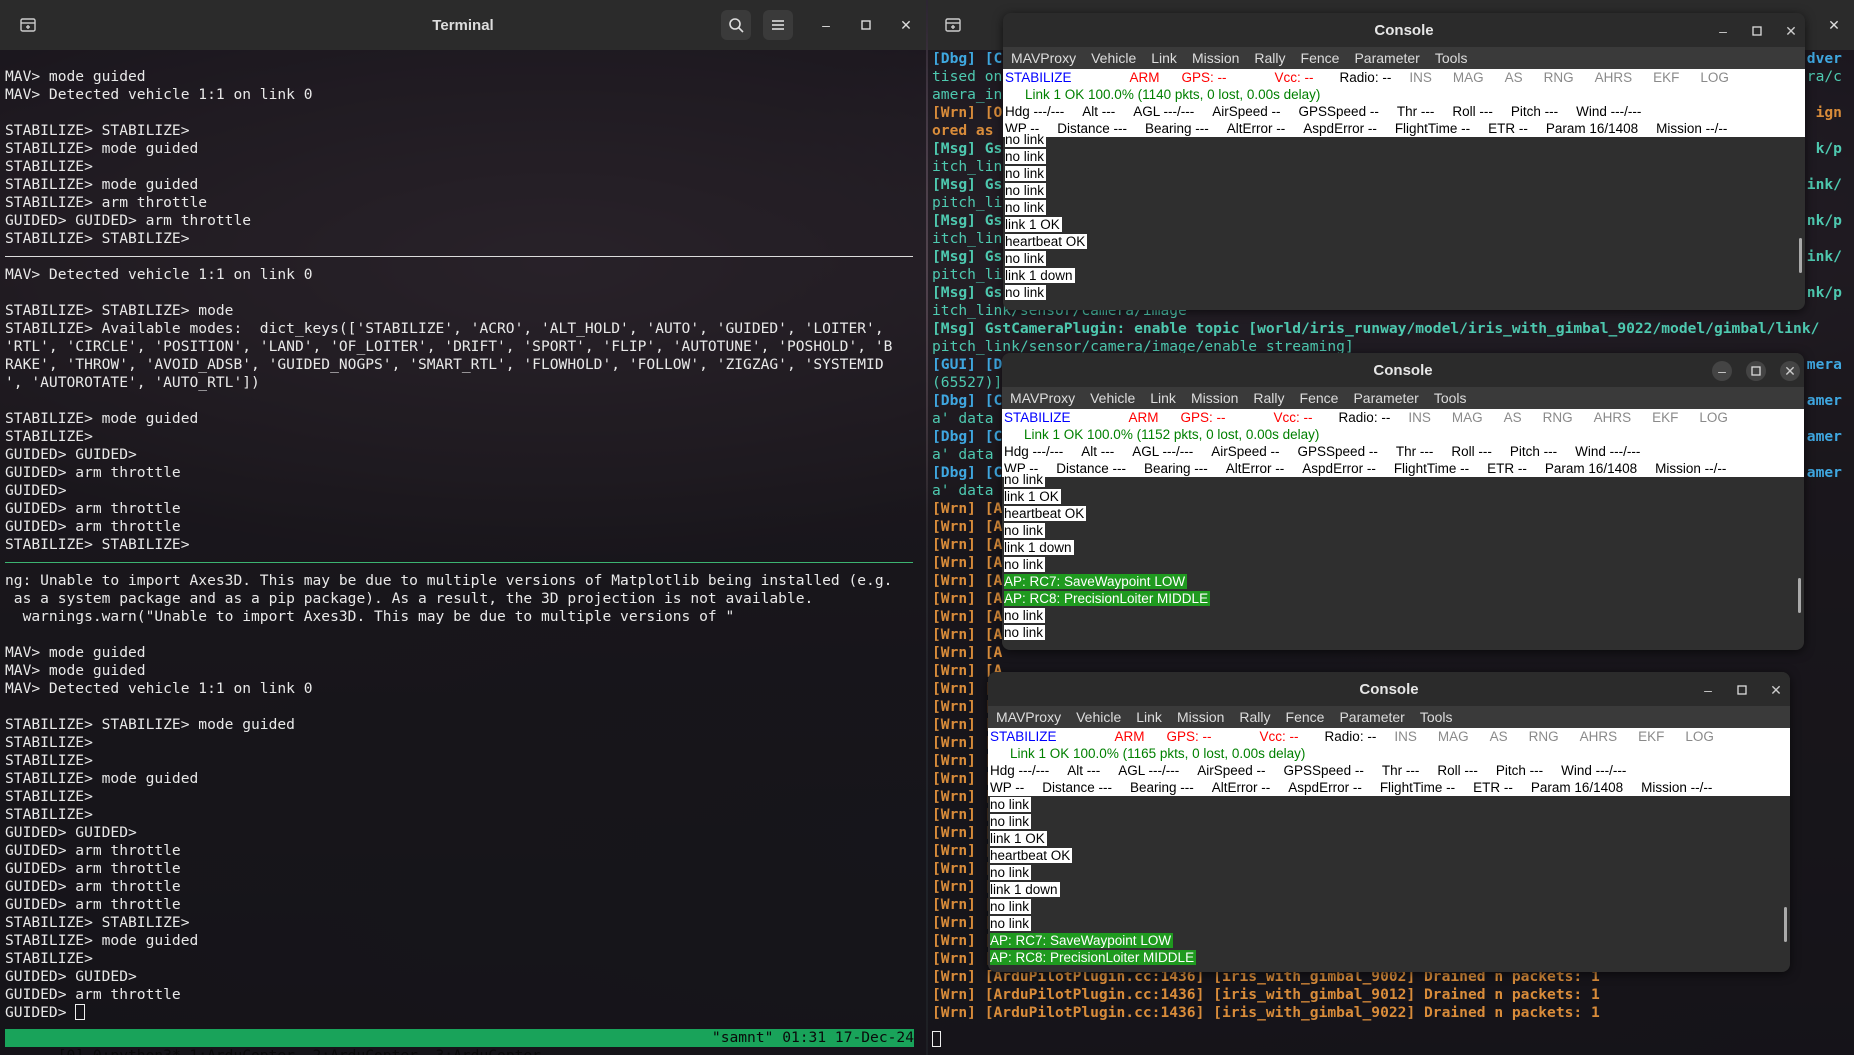 The image size is (1854, 1055). Describe the element at coordinates (1241, 787) in the screenshot. I see `mission-field: AltError --` at that location.